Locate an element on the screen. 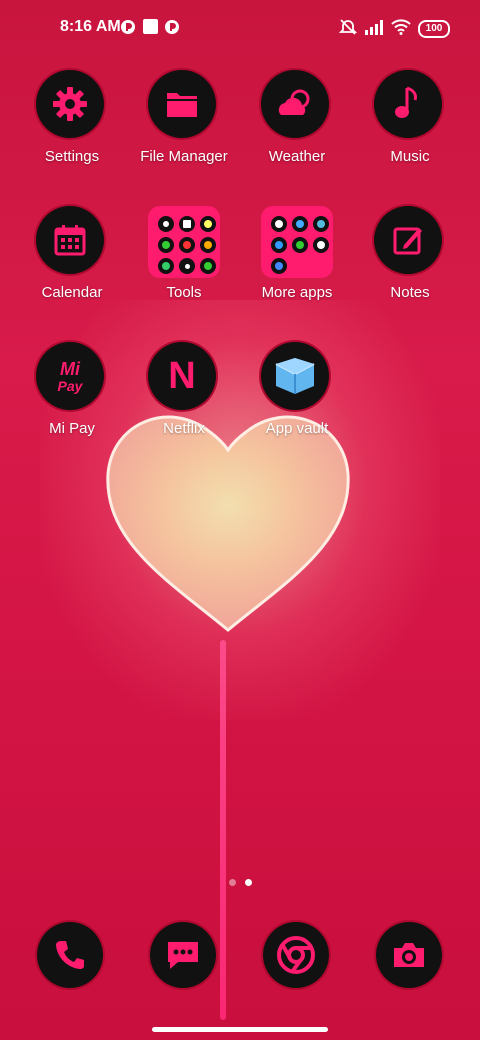  calendar-icon is located at coordinates (70, 240).